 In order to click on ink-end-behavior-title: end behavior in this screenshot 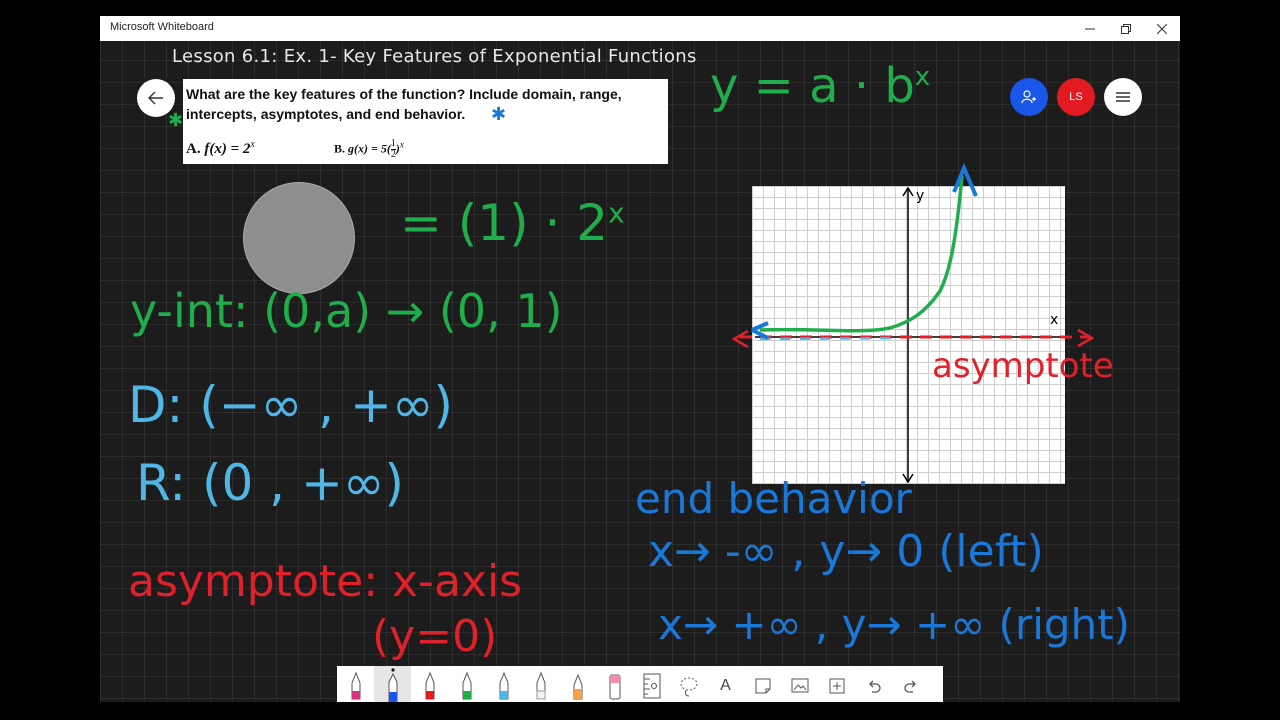, I will do `click(773, 498)`.